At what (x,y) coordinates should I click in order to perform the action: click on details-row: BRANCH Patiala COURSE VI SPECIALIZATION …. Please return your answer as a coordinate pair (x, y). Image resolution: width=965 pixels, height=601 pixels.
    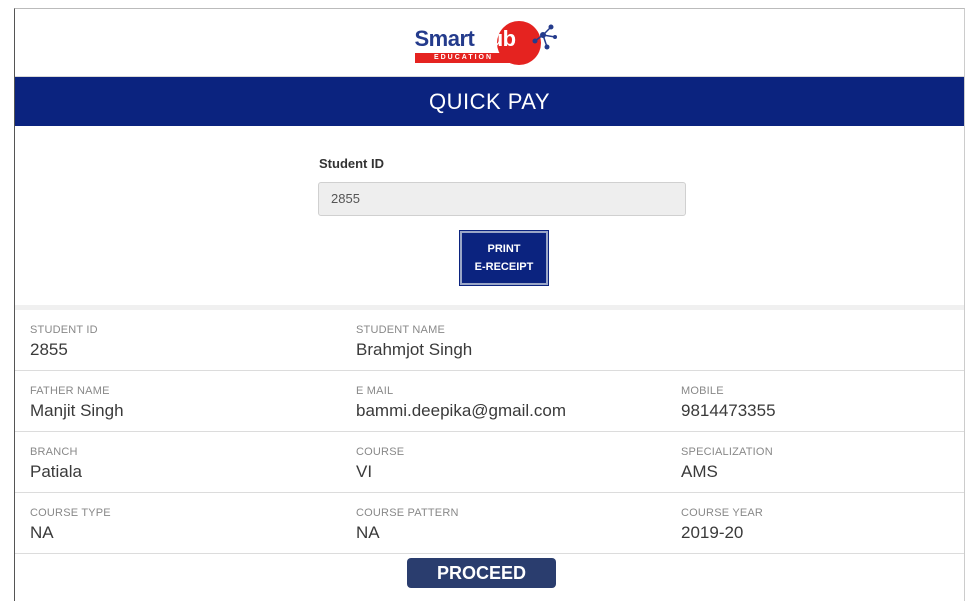
    Looking at the image, I should click on (489, 462).